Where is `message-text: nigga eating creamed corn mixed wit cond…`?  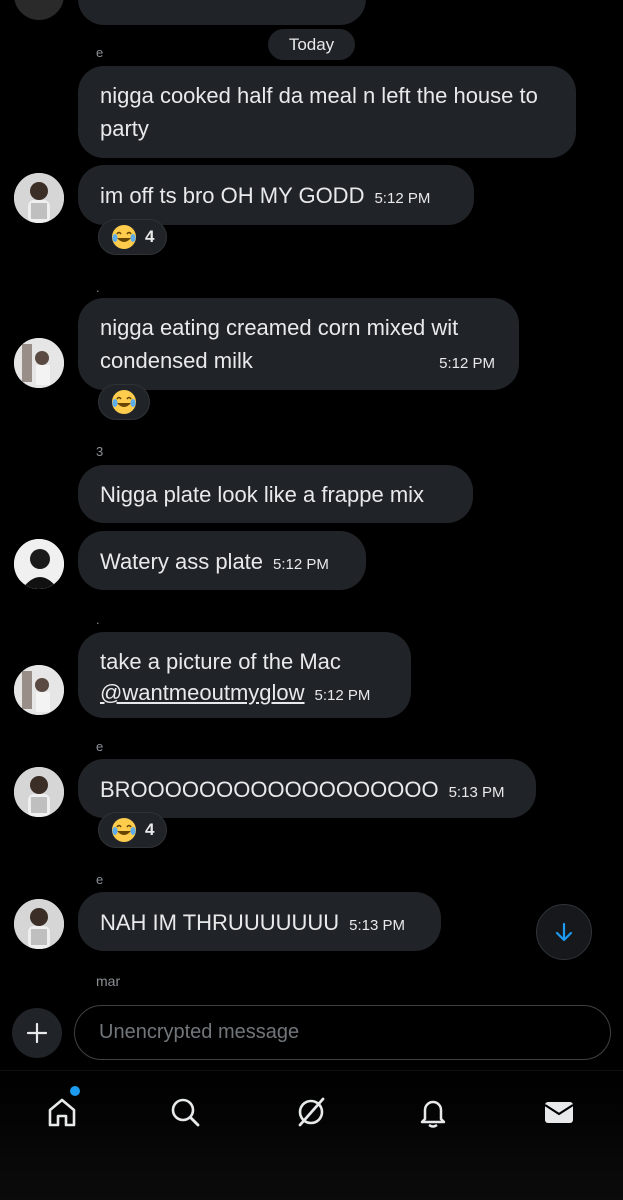
message-text: nigga eating creamed corn mixed wit cond… is located at coordinates (279, 344).